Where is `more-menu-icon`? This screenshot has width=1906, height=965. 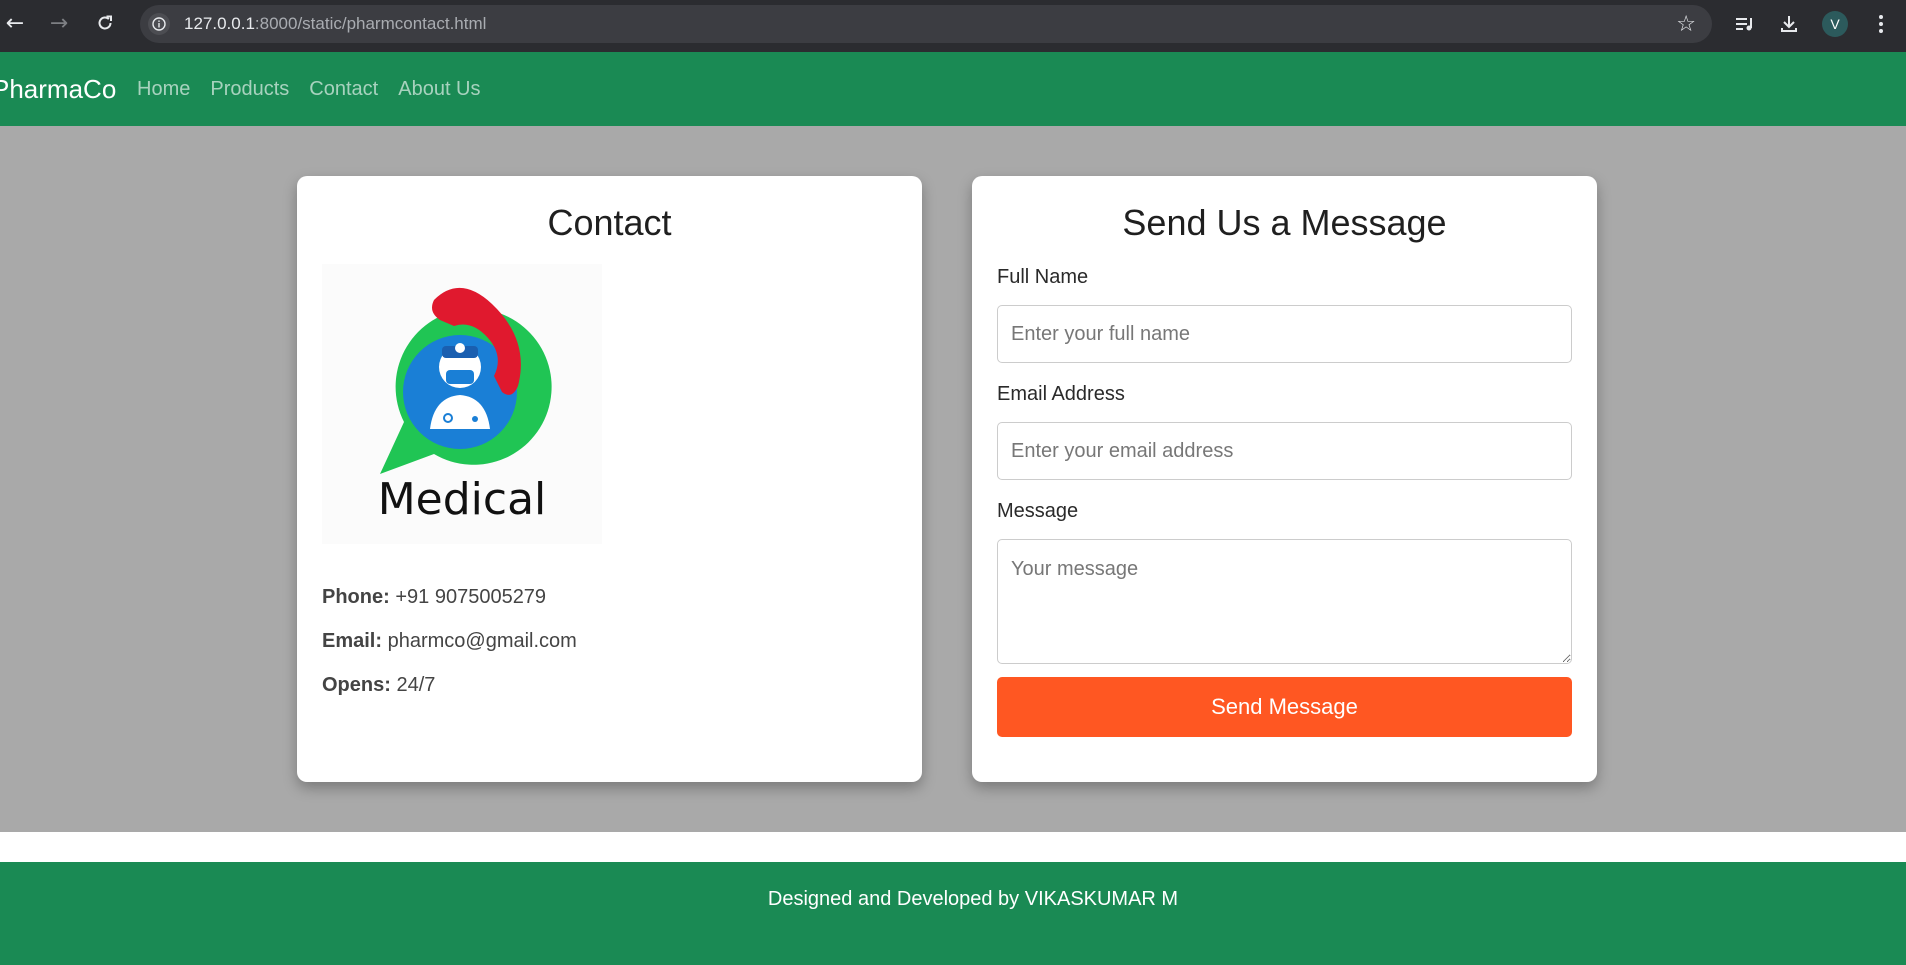 more-menu-icon is located at coordinates (1881, 24).